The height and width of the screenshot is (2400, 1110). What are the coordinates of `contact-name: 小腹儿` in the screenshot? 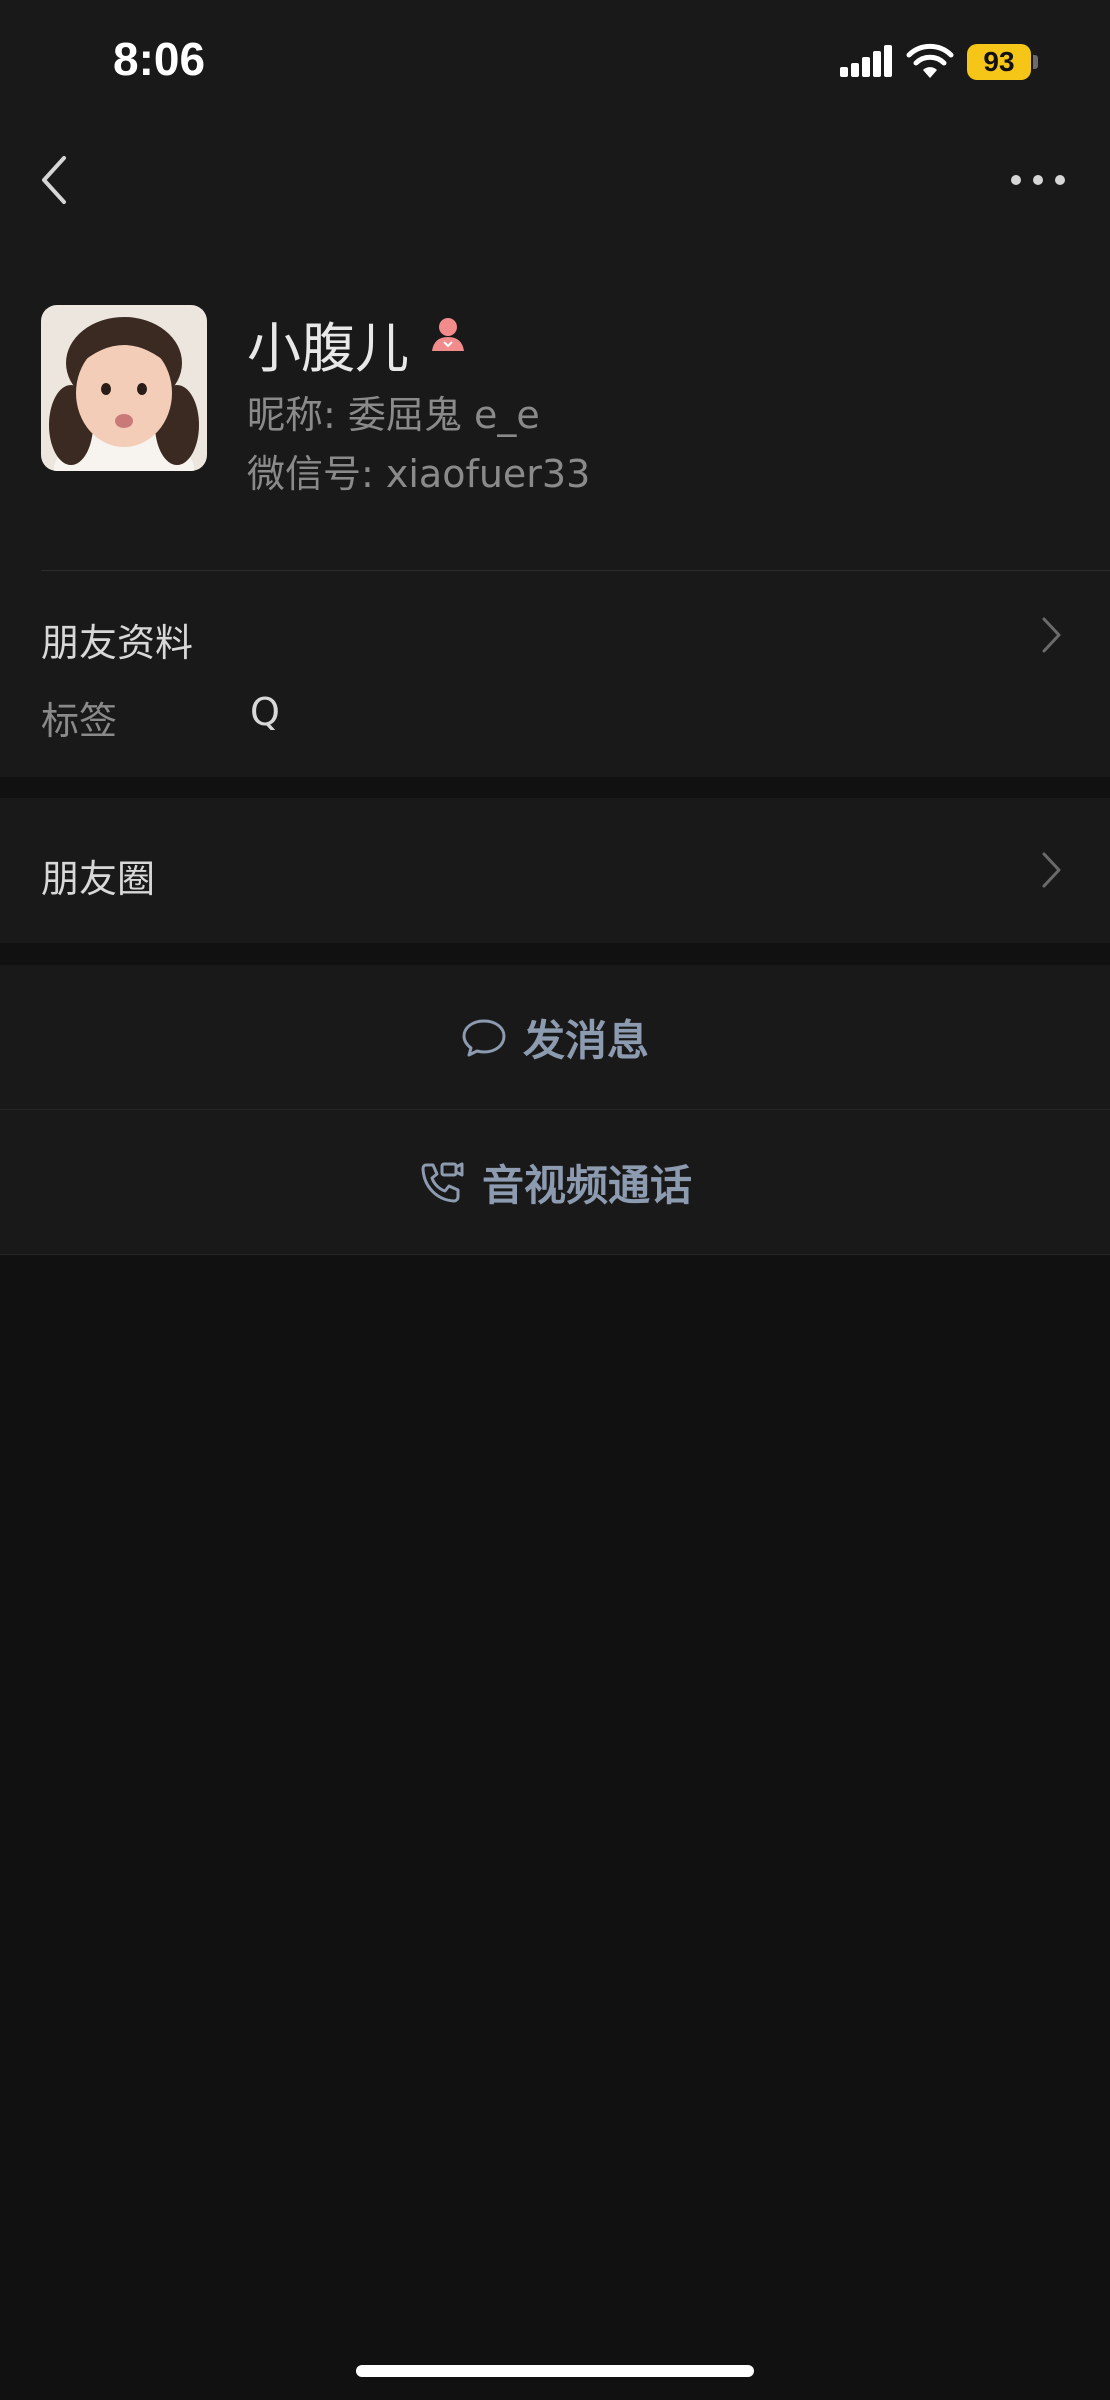 It's located at (328, 348).